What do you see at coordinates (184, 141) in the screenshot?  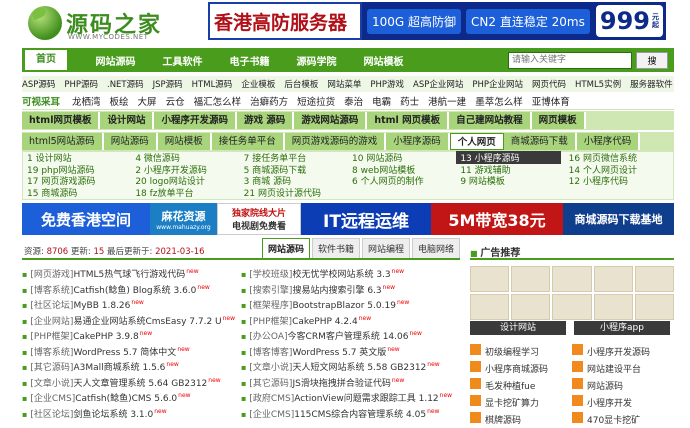 I see `tag-link: 网站模板` at bounding box center [184, 141].